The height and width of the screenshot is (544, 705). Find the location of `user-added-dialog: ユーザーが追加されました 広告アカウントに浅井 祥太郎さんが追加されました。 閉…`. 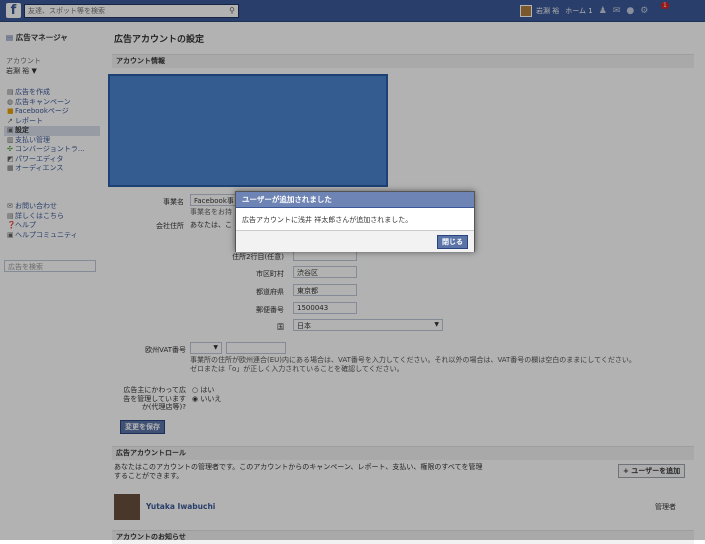

user-added-dialog: ユーザーが追加されました 広告アカウントに浅井 祥太郎さんが追加されました。 閉… is located at coordinates (355, 221).